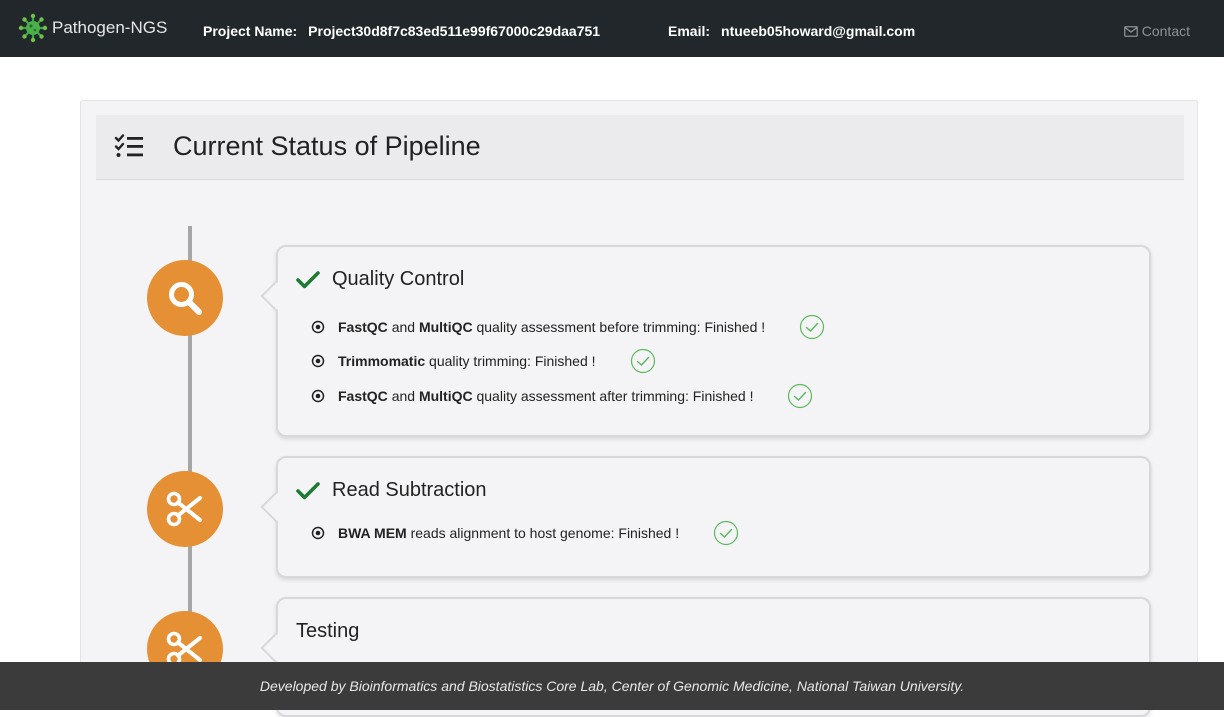 This screenshot has width=1224, height=717. What do you see at coordinates (689, 31) in the screenshot?
I see `email-label: Email:` at bounding box center [689, 31].